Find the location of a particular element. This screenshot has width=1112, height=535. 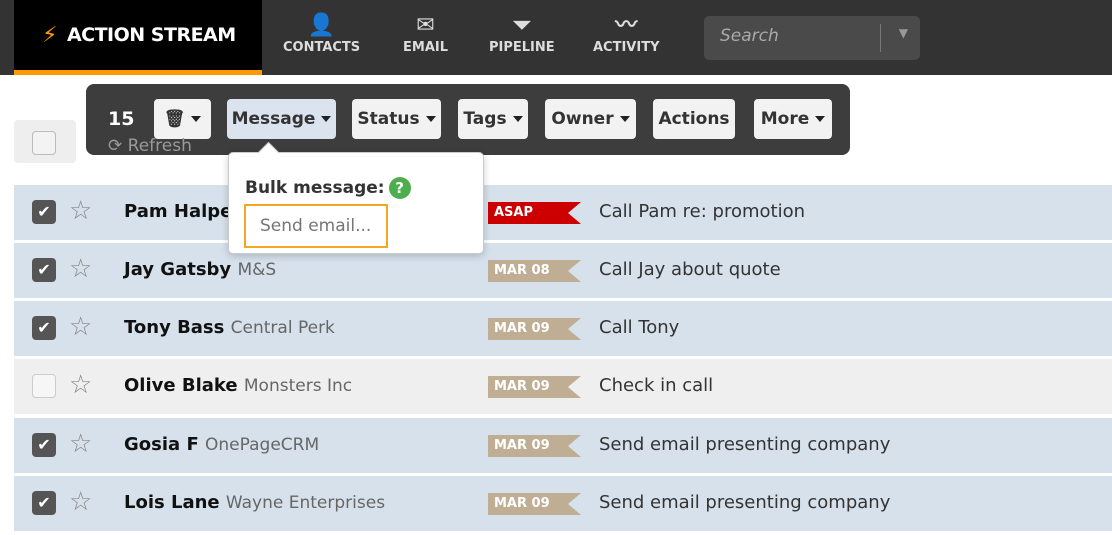

nav-contacts: 👤 CONTACTS is located at coordinates (321, 33).